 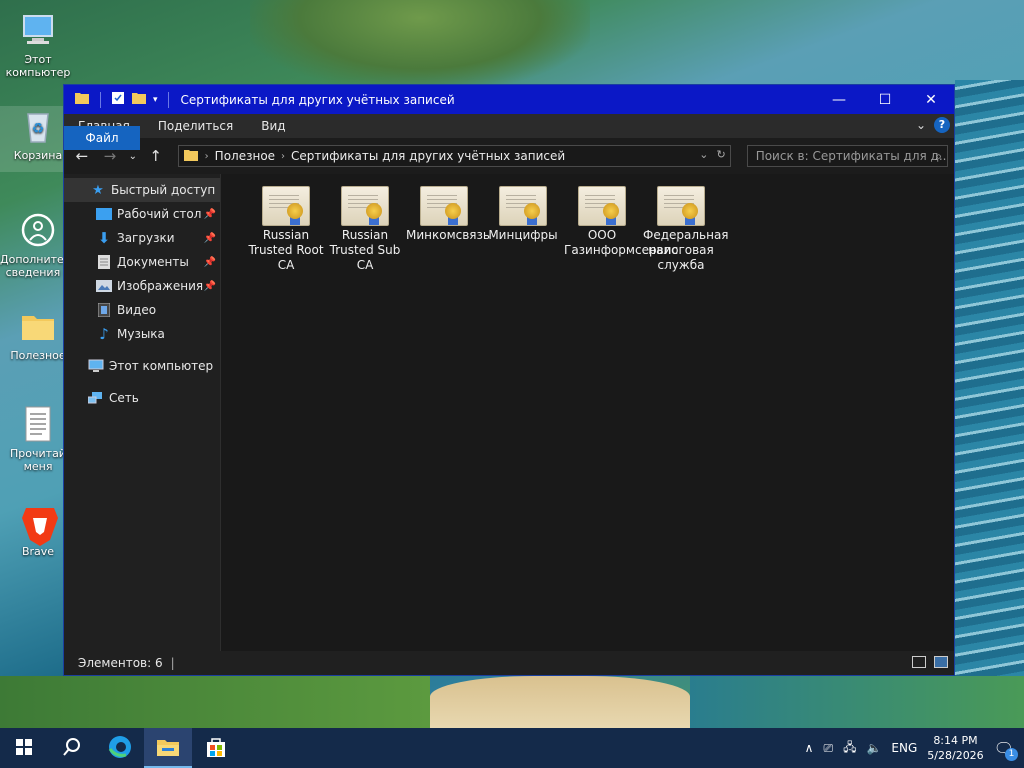 I want to click on file-item: Russian Trusted Sub CA, so click(x=365, y=229).